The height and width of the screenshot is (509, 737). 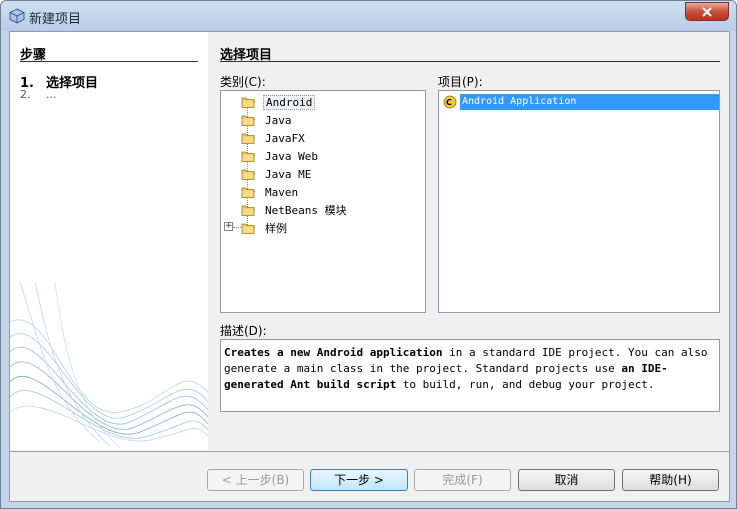 I want to click on description-label: 描述(D):, so click(x=243, y=331).